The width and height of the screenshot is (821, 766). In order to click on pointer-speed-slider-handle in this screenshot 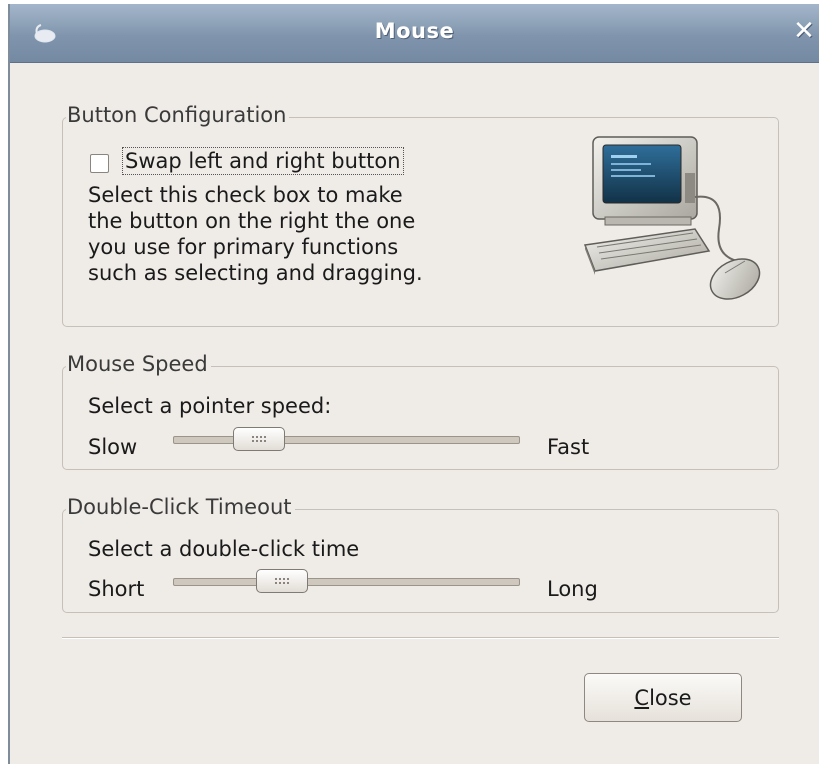, I will do `click(259, 439)`.